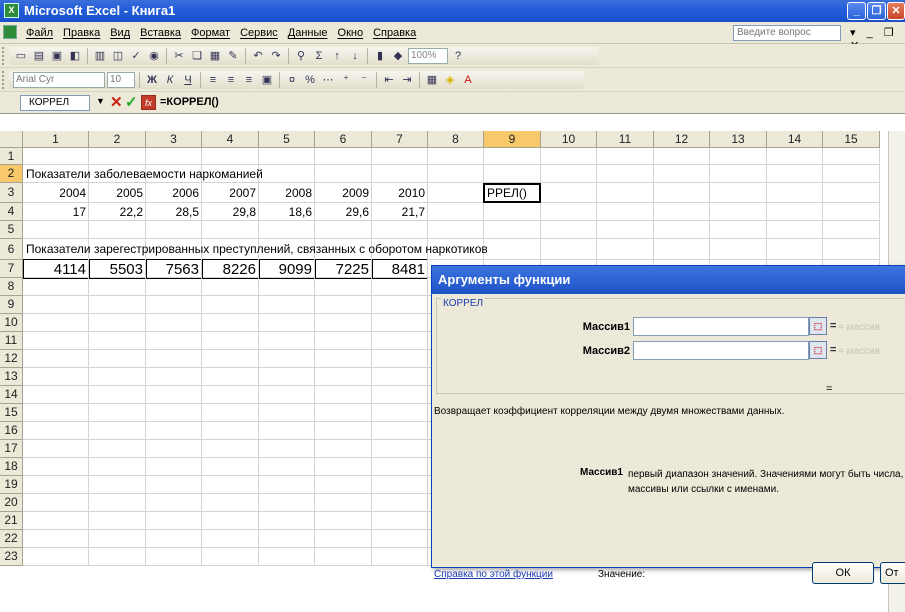 Image resolution: width=905 pixels, height=612 pixels. What do you see at coordinates (173, 269) in the screenshot?
I see `cell-crimes: 7563` at bounding box center [173, 269].